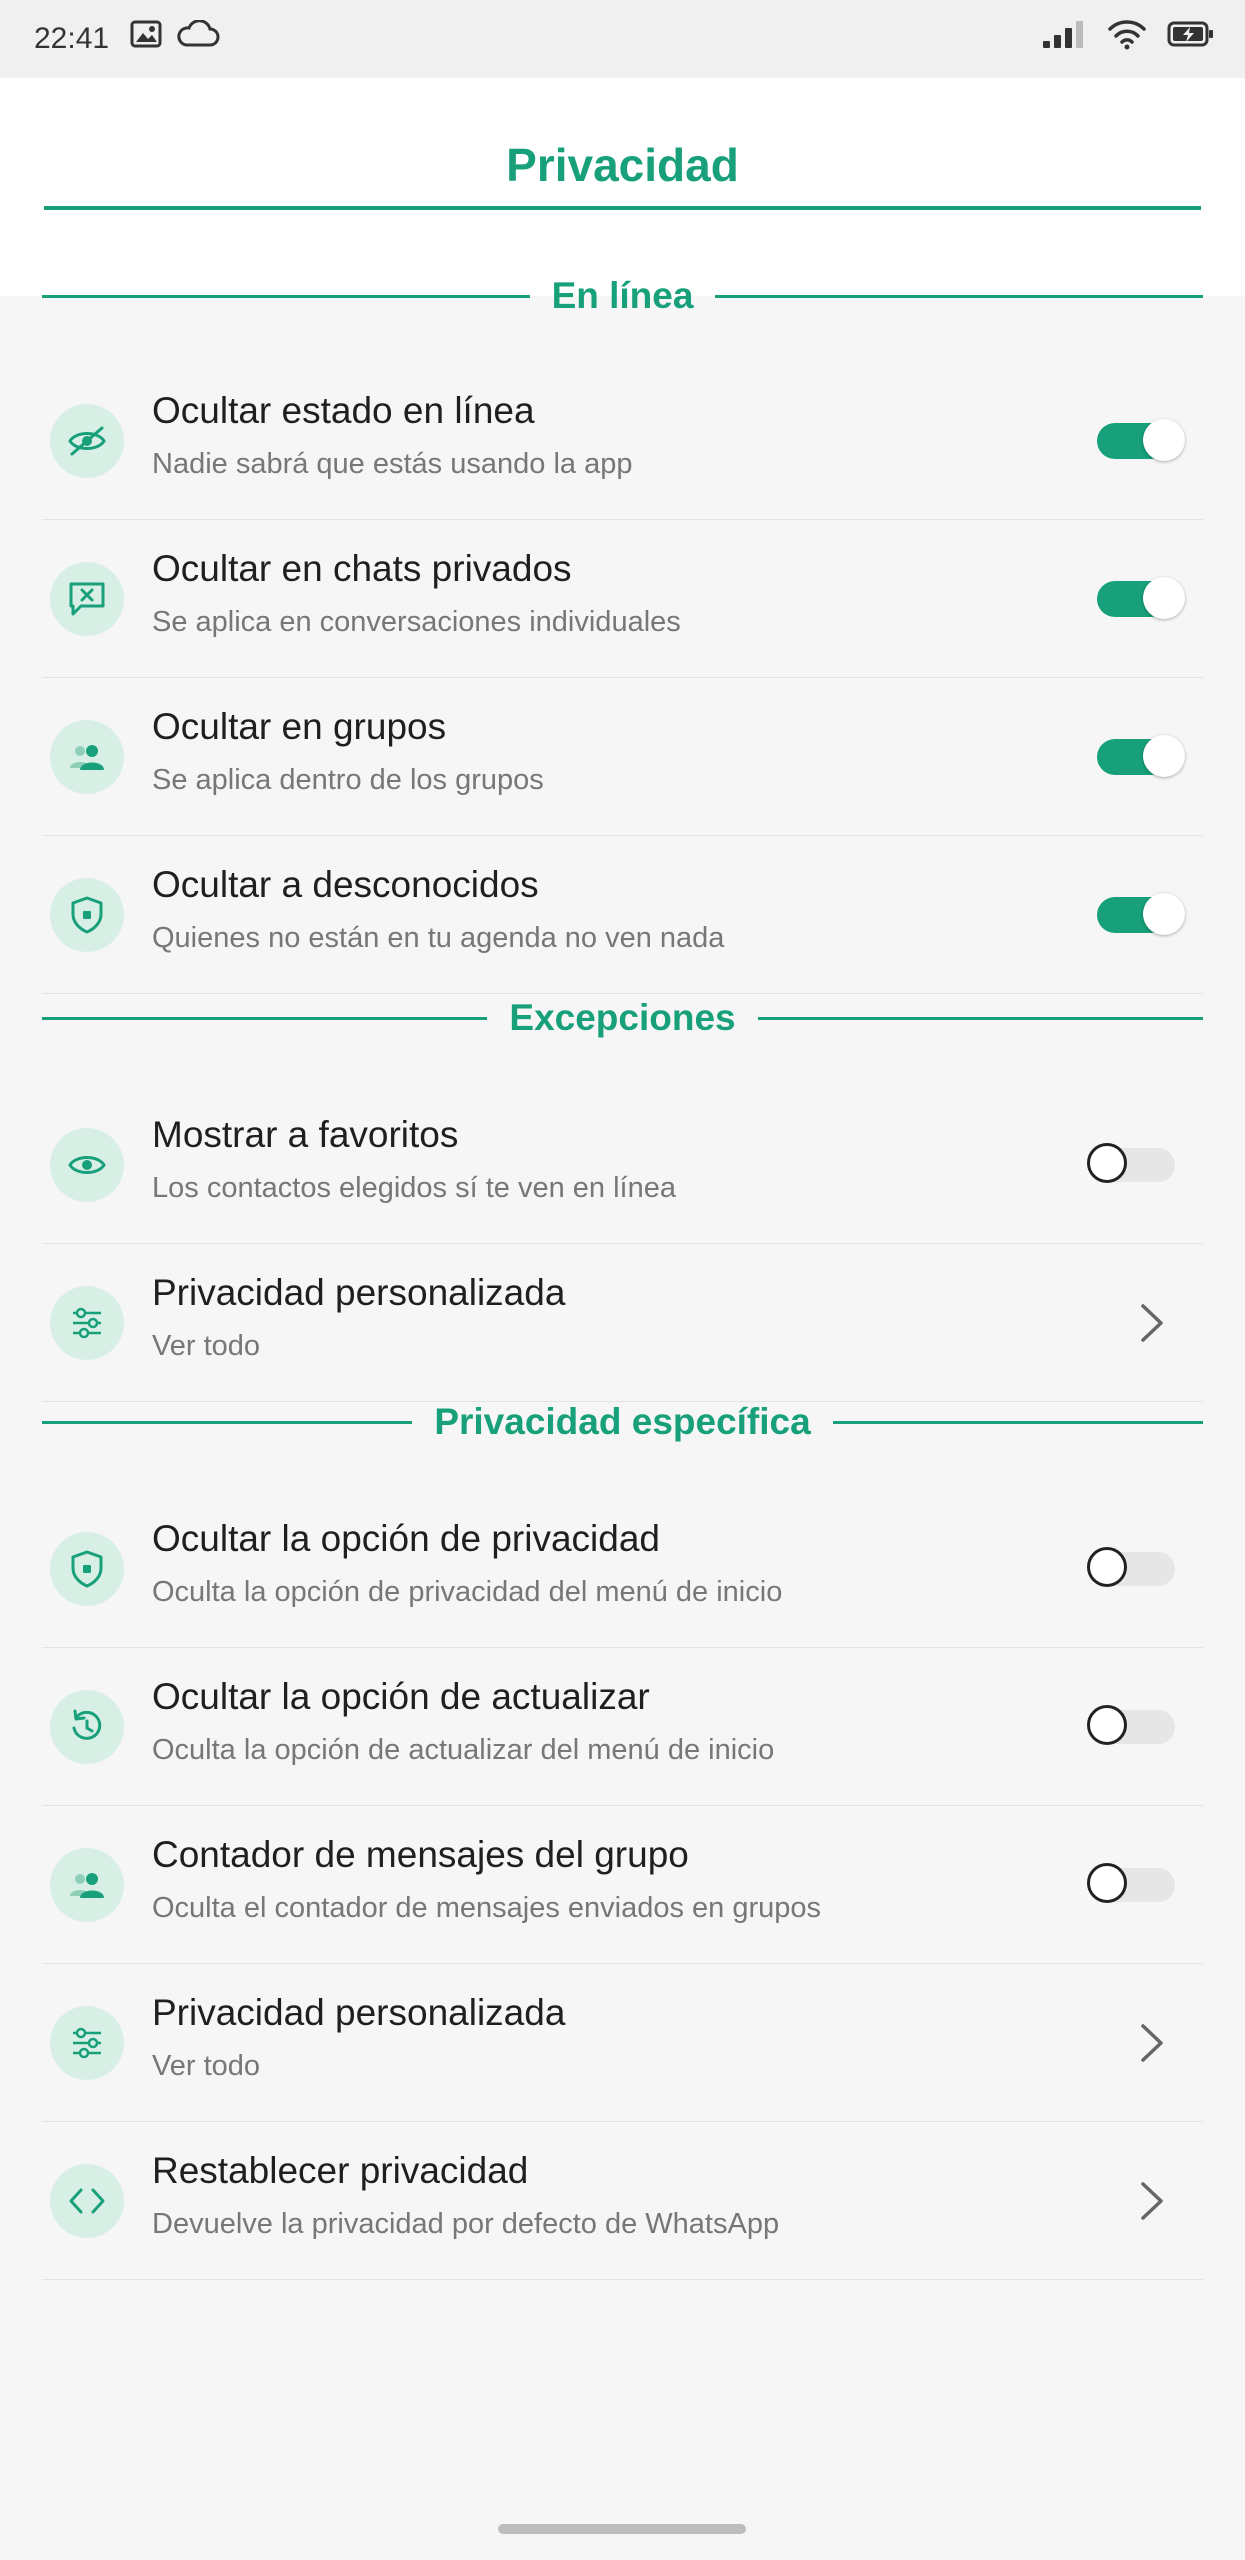 The height and width of the screenshot is (2560, 1245). Describe the element at coordinates (348, 780) in the screenshot. I see `row-subtitle: Se aplica dentro de los grupos` at that location.